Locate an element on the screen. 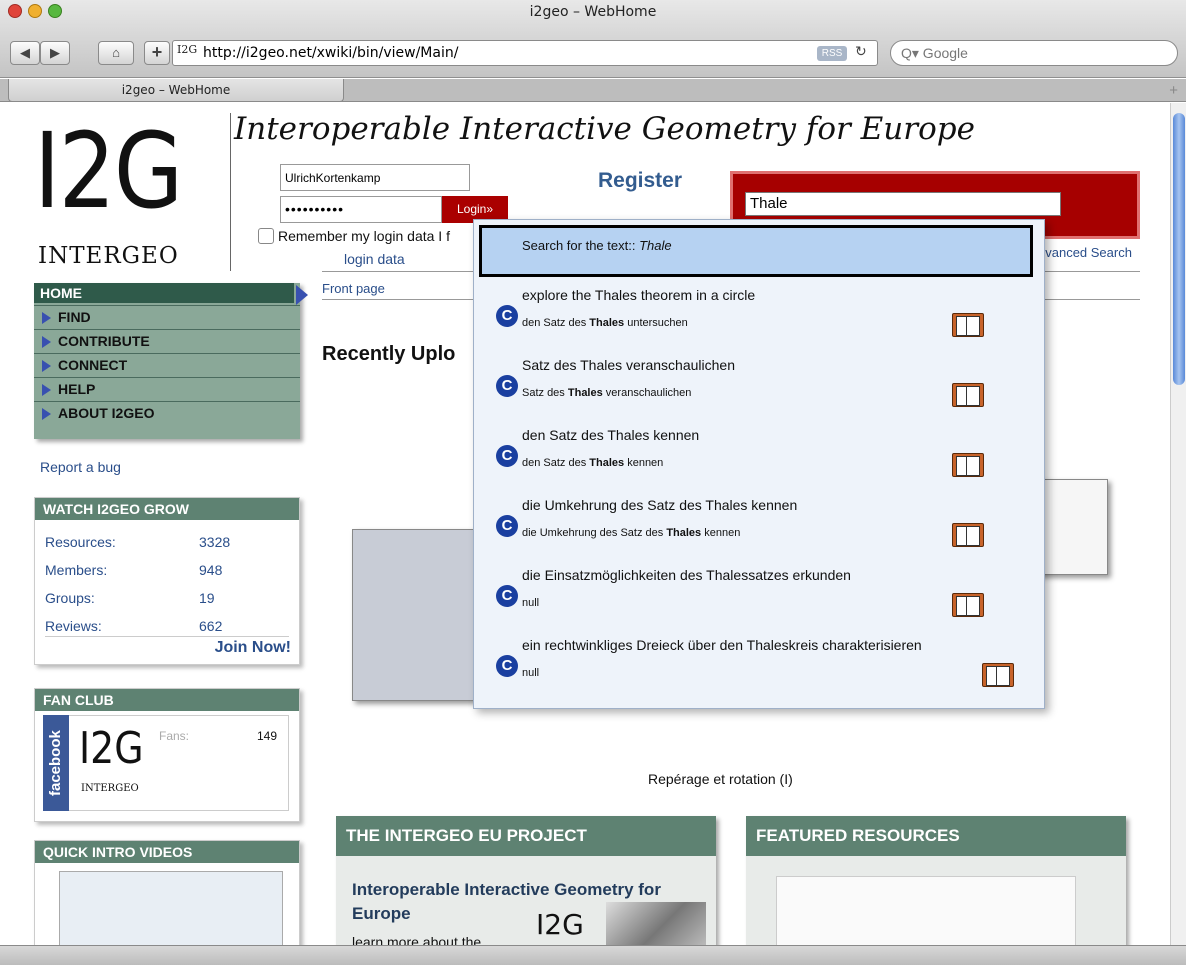 The width and height of the screenshot is (1186, 965). nav-item-contribute: CONTRIBUTE is located at coordinates (167, 341).